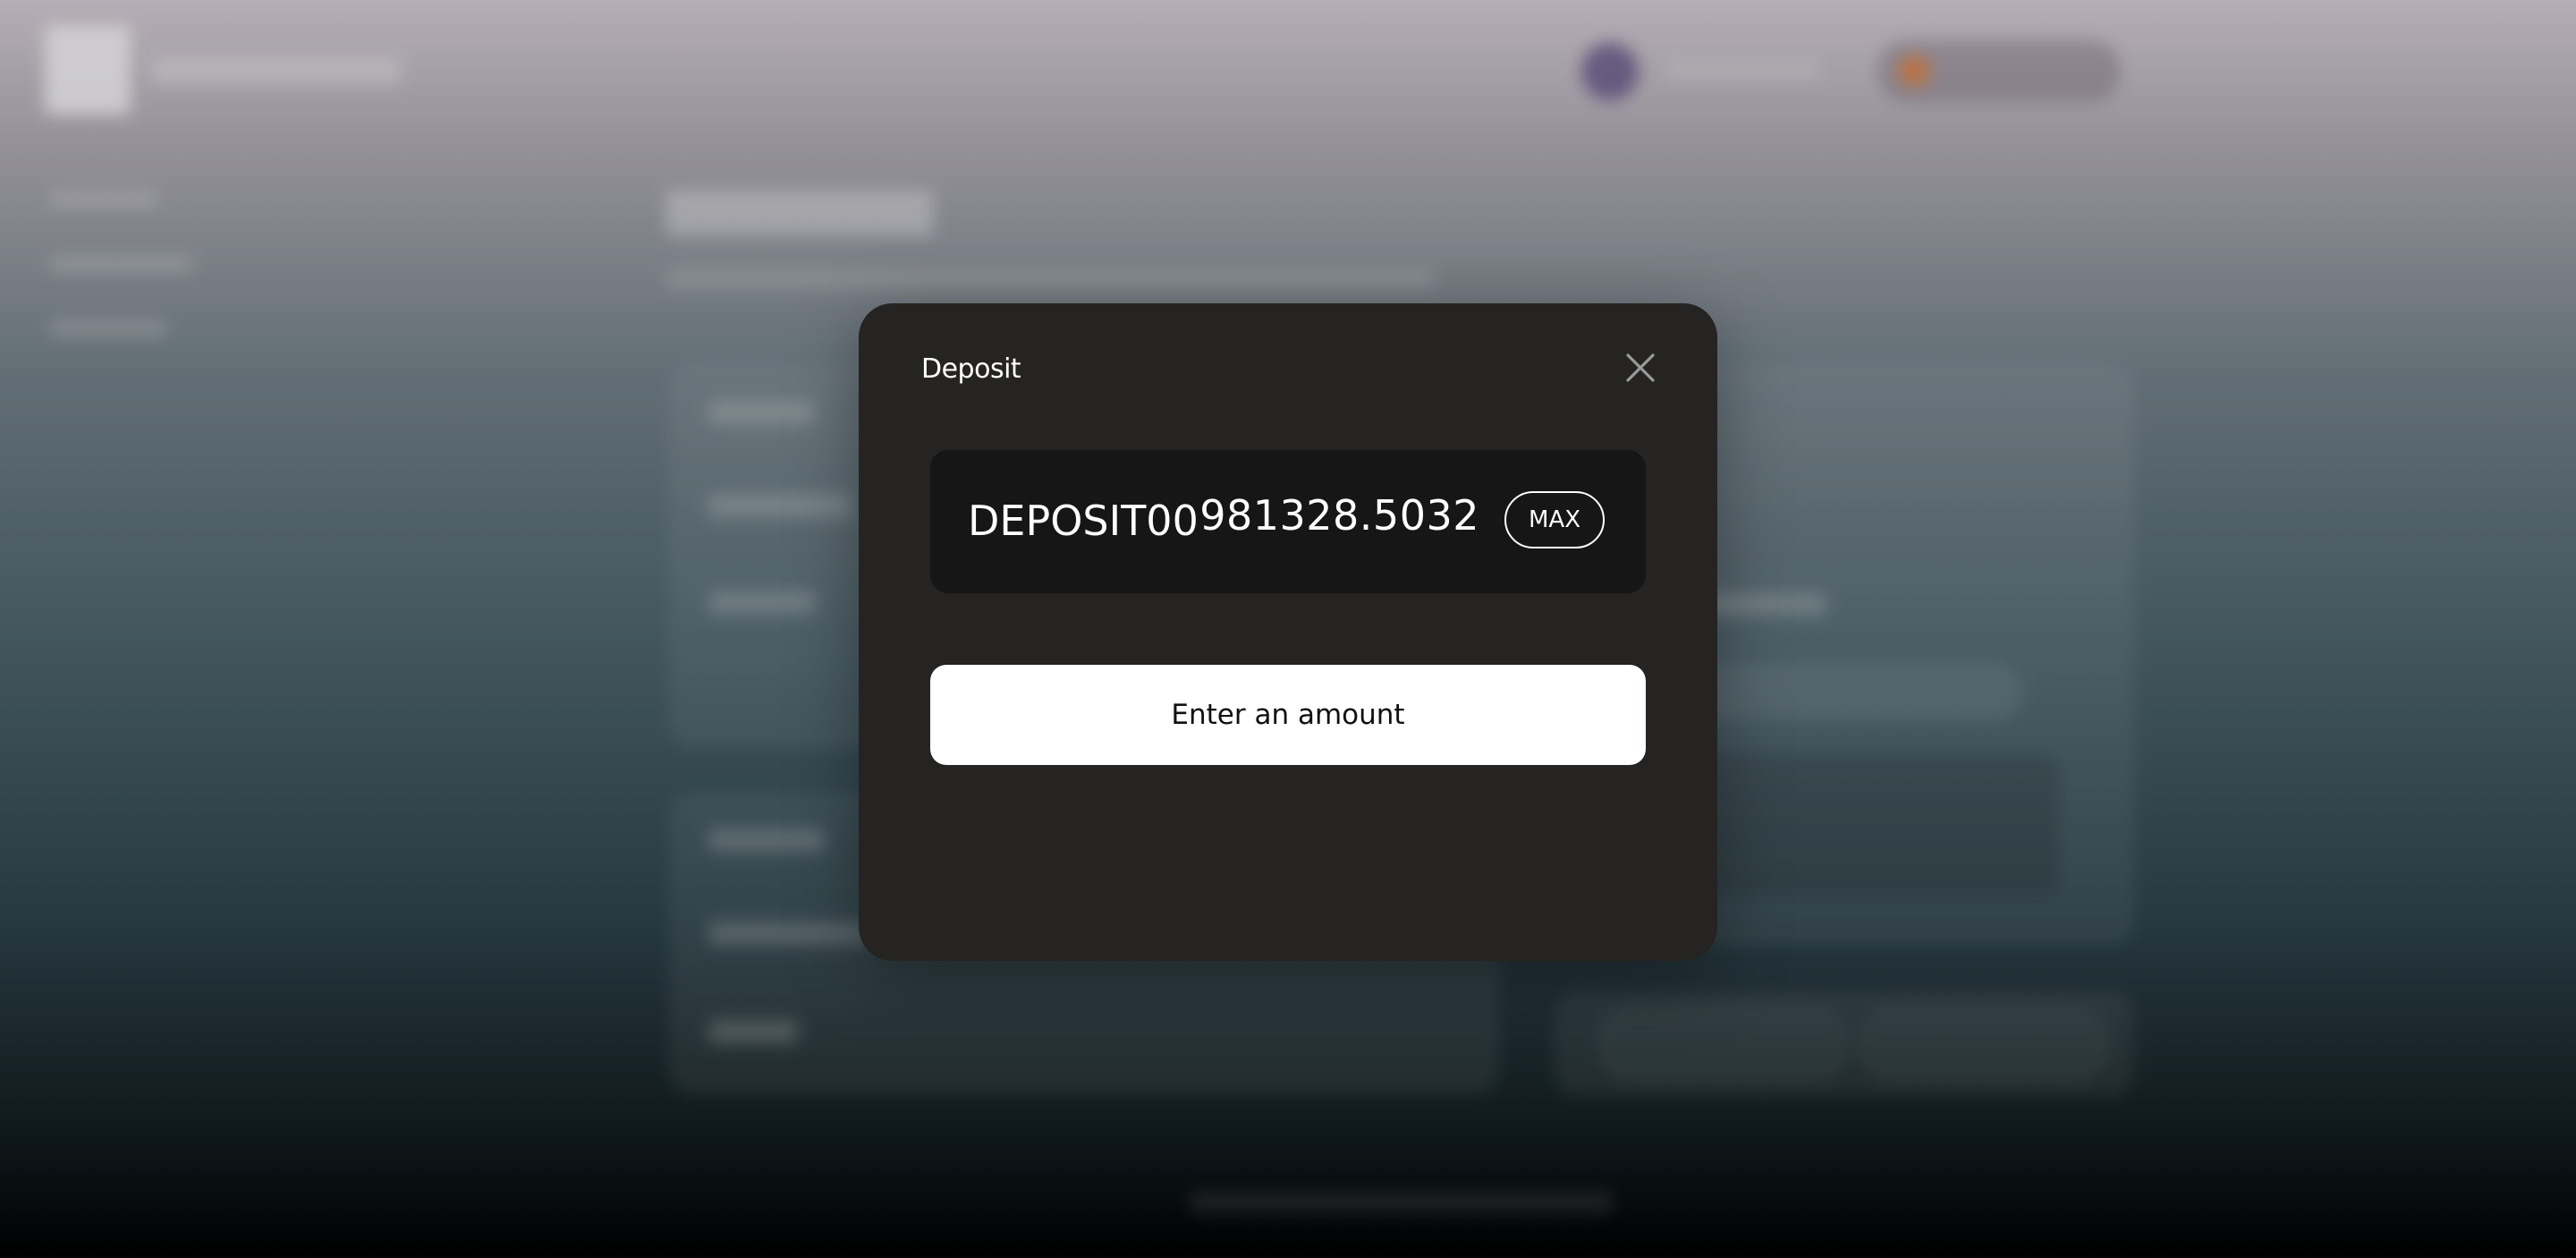 Image resolution: width=2576 pixels, height=1258 pixels. I want to click on close-icon, so click(1640, 367).